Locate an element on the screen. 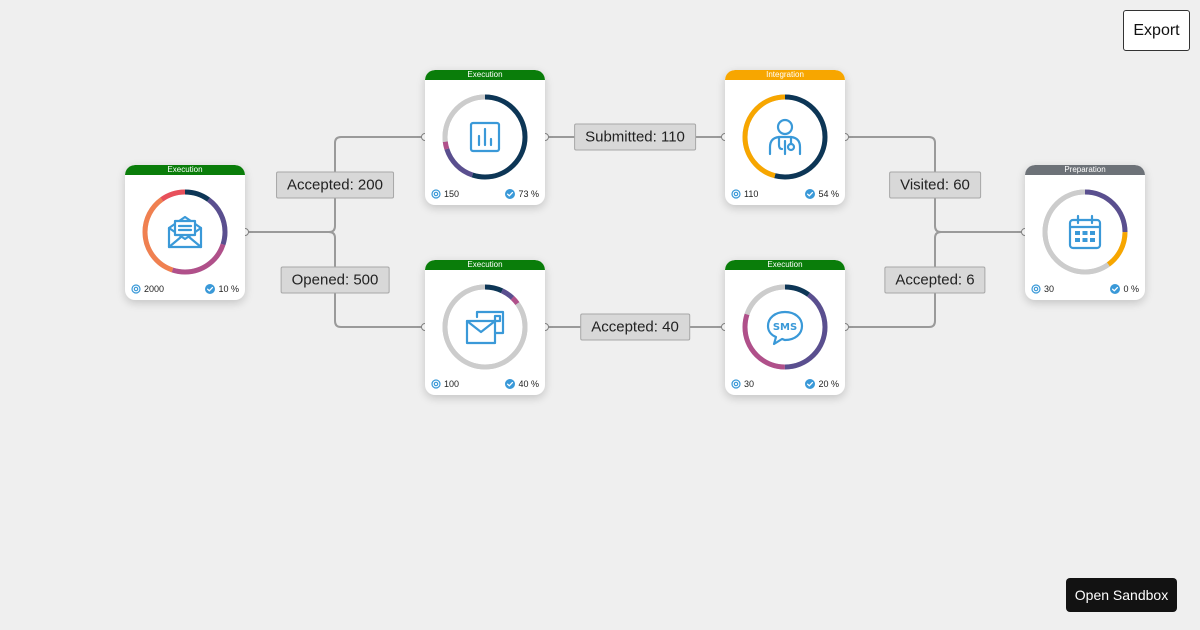  node-sms: Execution SMS 30 20 % is located at coordinates (785, 327).